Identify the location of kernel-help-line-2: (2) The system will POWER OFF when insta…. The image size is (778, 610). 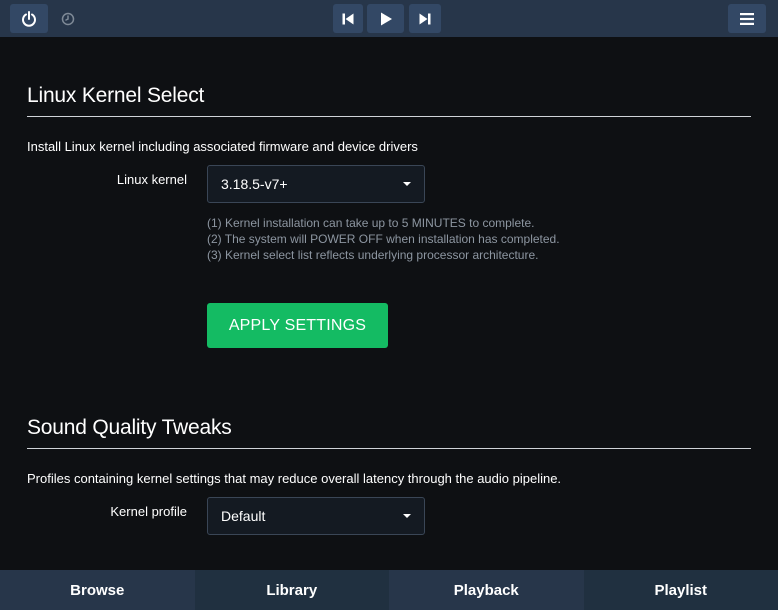
(383, 239).